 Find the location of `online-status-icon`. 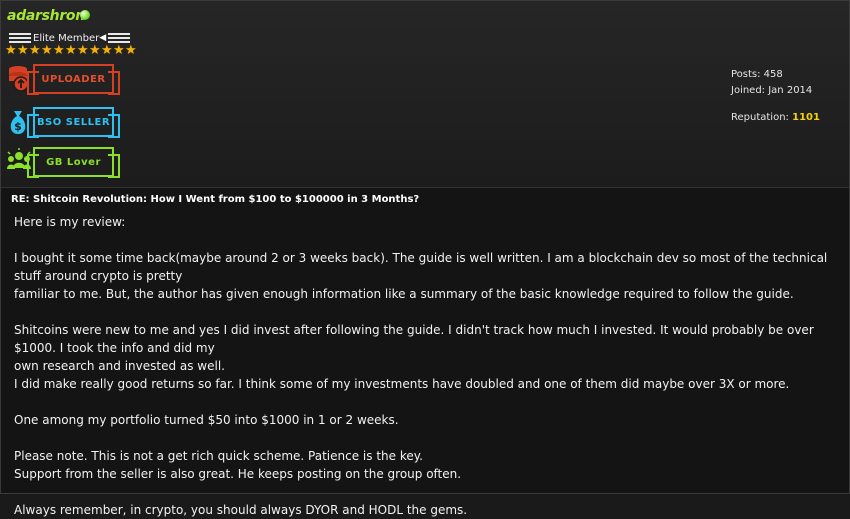

online-status-icon is located at coordinates (85, 15).